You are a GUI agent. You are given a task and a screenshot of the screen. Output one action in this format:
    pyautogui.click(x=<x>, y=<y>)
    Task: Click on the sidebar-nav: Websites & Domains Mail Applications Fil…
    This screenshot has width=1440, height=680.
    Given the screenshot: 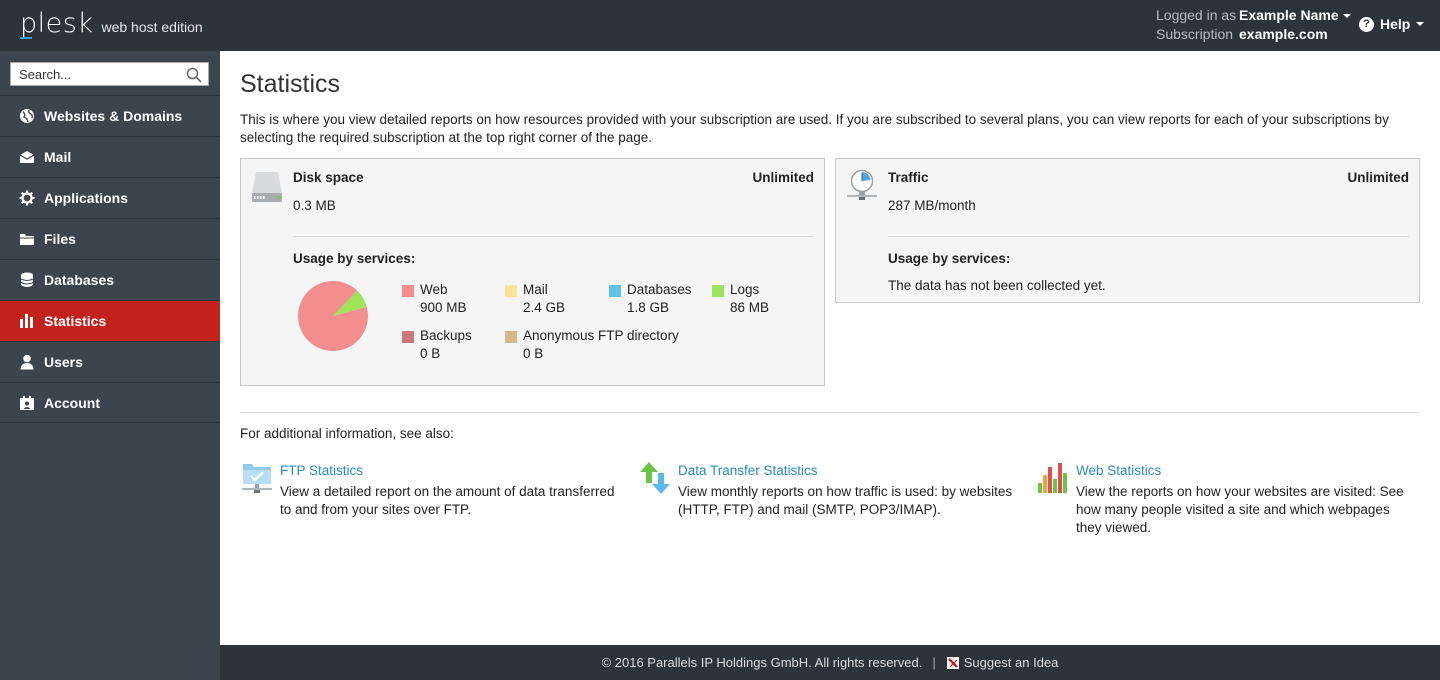 What is the action you would take?
    pyautogui.click(x=110, y=259)
    